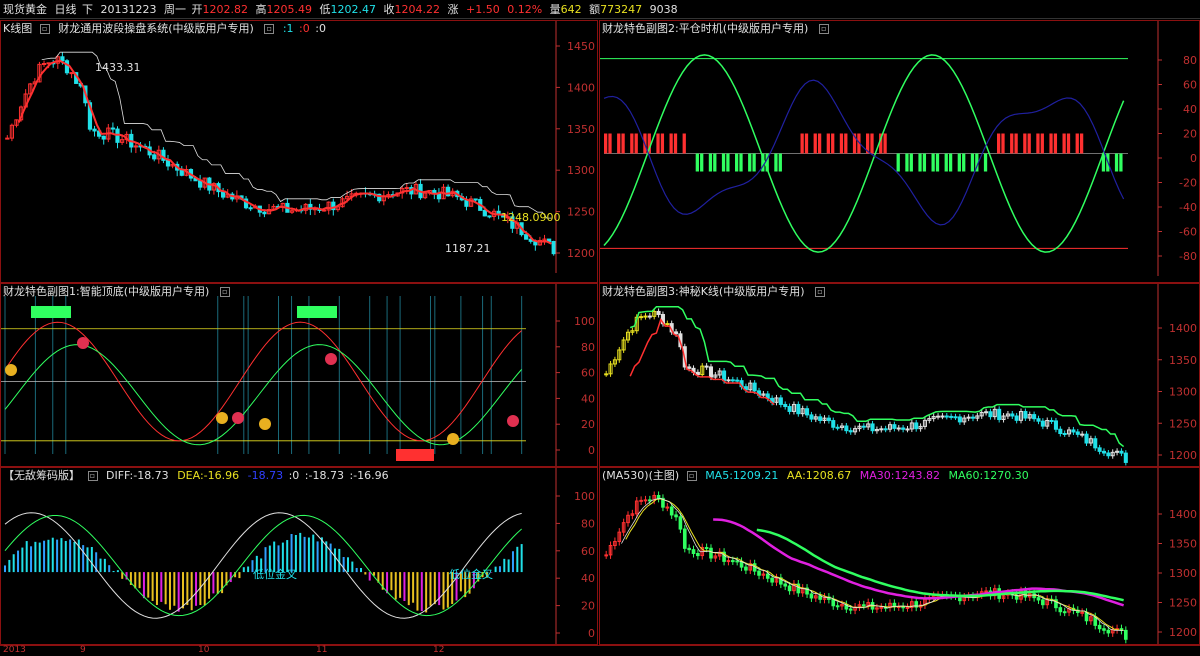 Image resolution: width=1200 pixels, height=656 pixels. Describe the element at coordinates (588, 373) in the screenshot. I see `sub1-tick-label: 60` at that location.